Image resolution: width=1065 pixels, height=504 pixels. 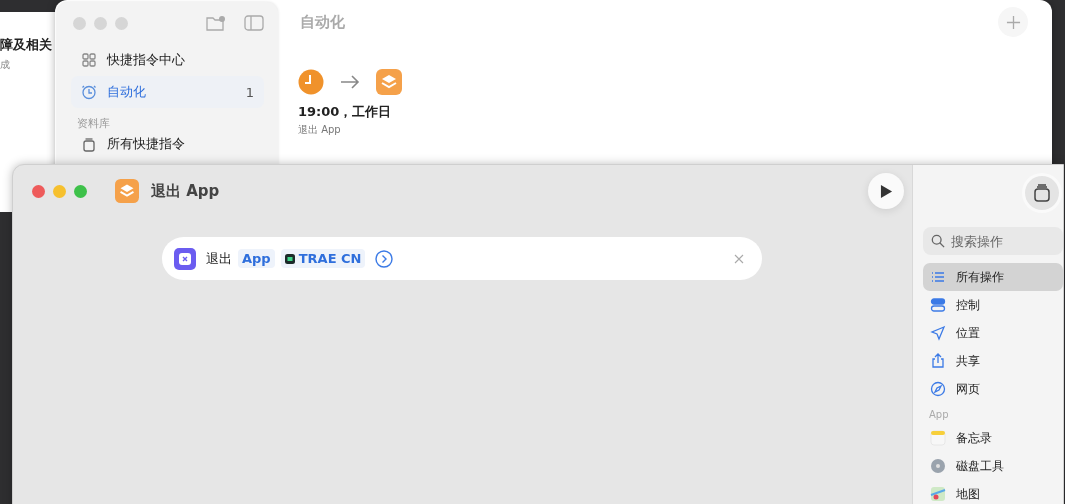 What do you see at coordinates (167, 60) in the screenshot?
I see `sidebar-item: 快捷指令中心` at bounding box center [167, 60].